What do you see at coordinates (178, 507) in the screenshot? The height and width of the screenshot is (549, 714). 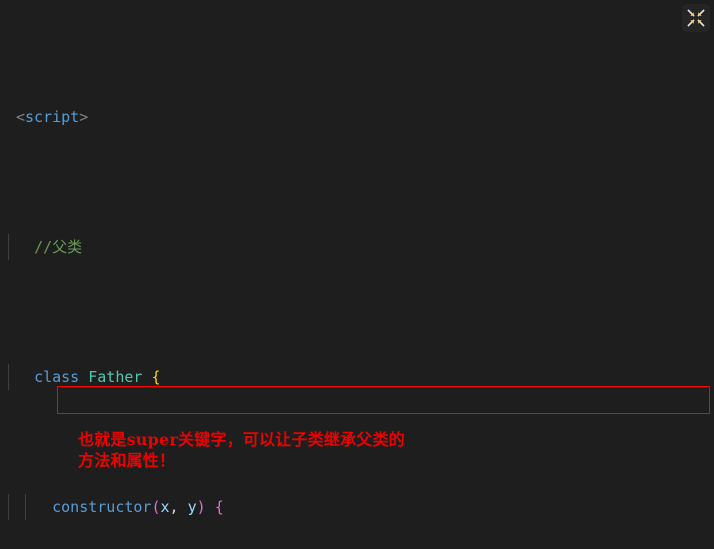 I see `comma: ,` at bounding box center [178, 507].